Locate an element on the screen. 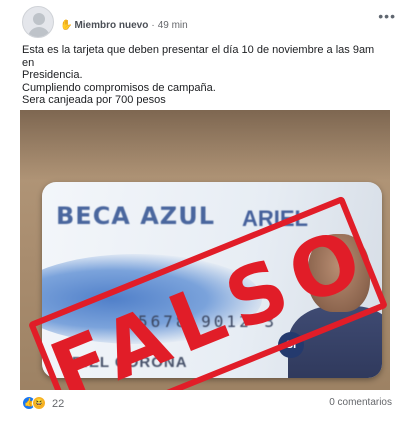 This screenshot has height=432, width=410. haha-icon: 😆 is located at coordinates (39, 403).